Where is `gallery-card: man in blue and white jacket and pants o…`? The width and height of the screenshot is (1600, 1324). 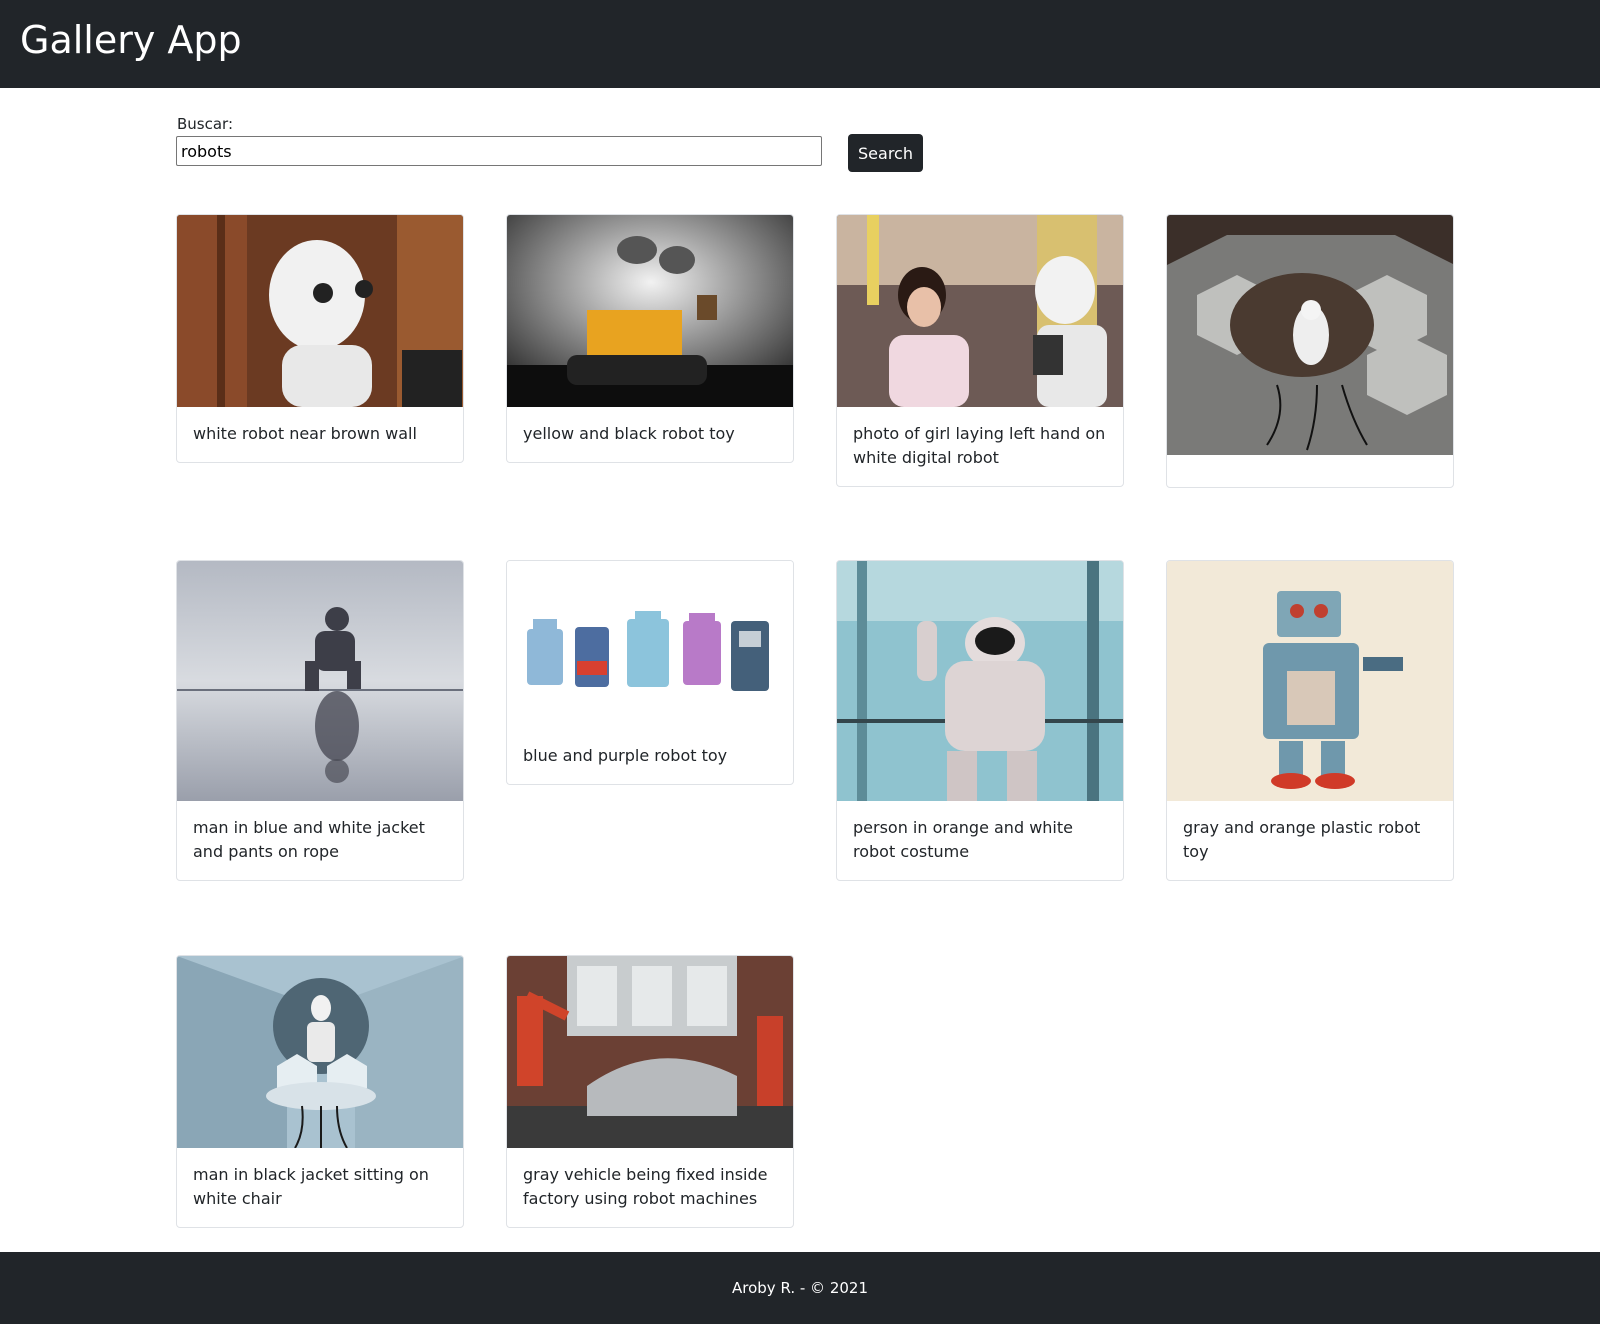 gallery-card: man in blue and white jacket and pants o… is located at coordinates (320, 720).